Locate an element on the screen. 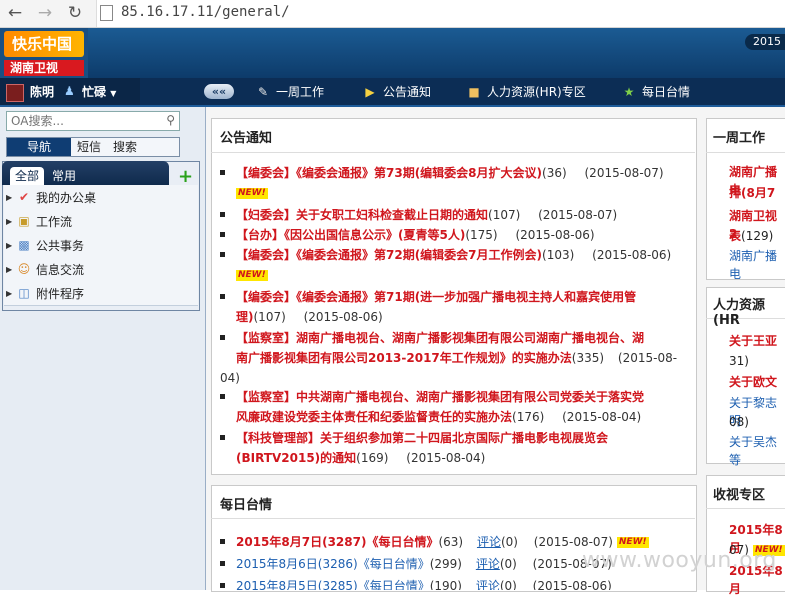  sidebar-item-info-exchange: ▶ ☺ 信息交流 is located at coordinates (101, 269).